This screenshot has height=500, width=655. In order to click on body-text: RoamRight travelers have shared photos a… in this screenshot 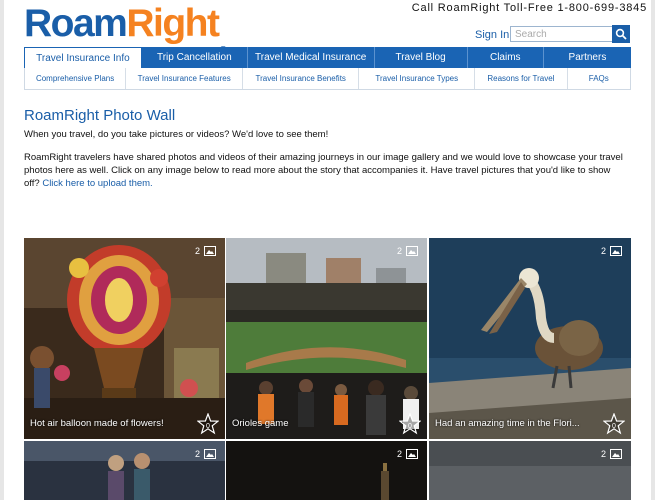, I will do `click(324, 170)`.